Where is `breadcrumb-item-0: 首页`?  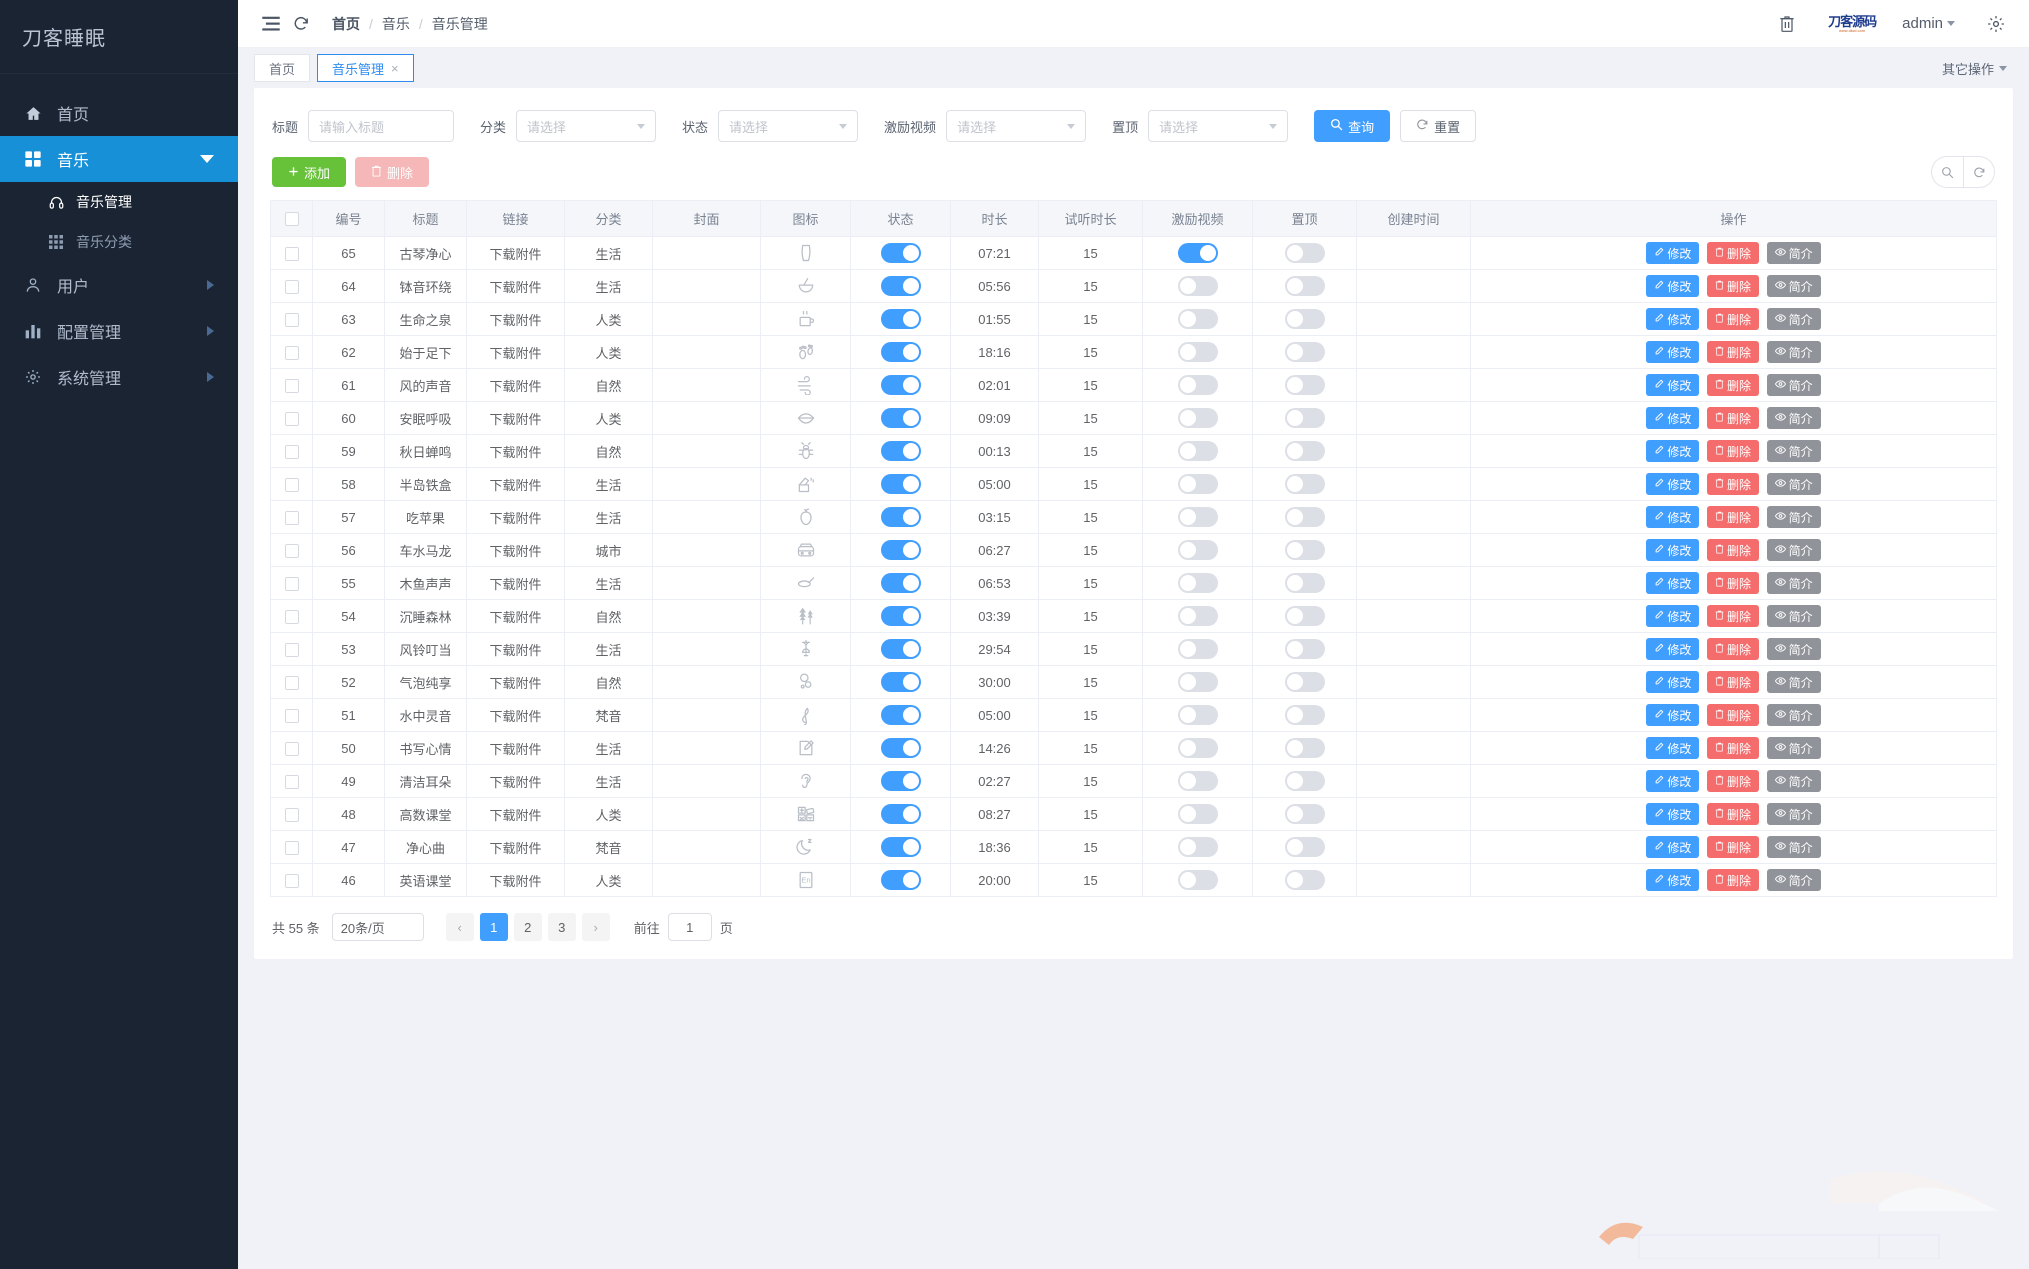 breadcrumb-item-0: 首页 is located at coordinates (346, 24).